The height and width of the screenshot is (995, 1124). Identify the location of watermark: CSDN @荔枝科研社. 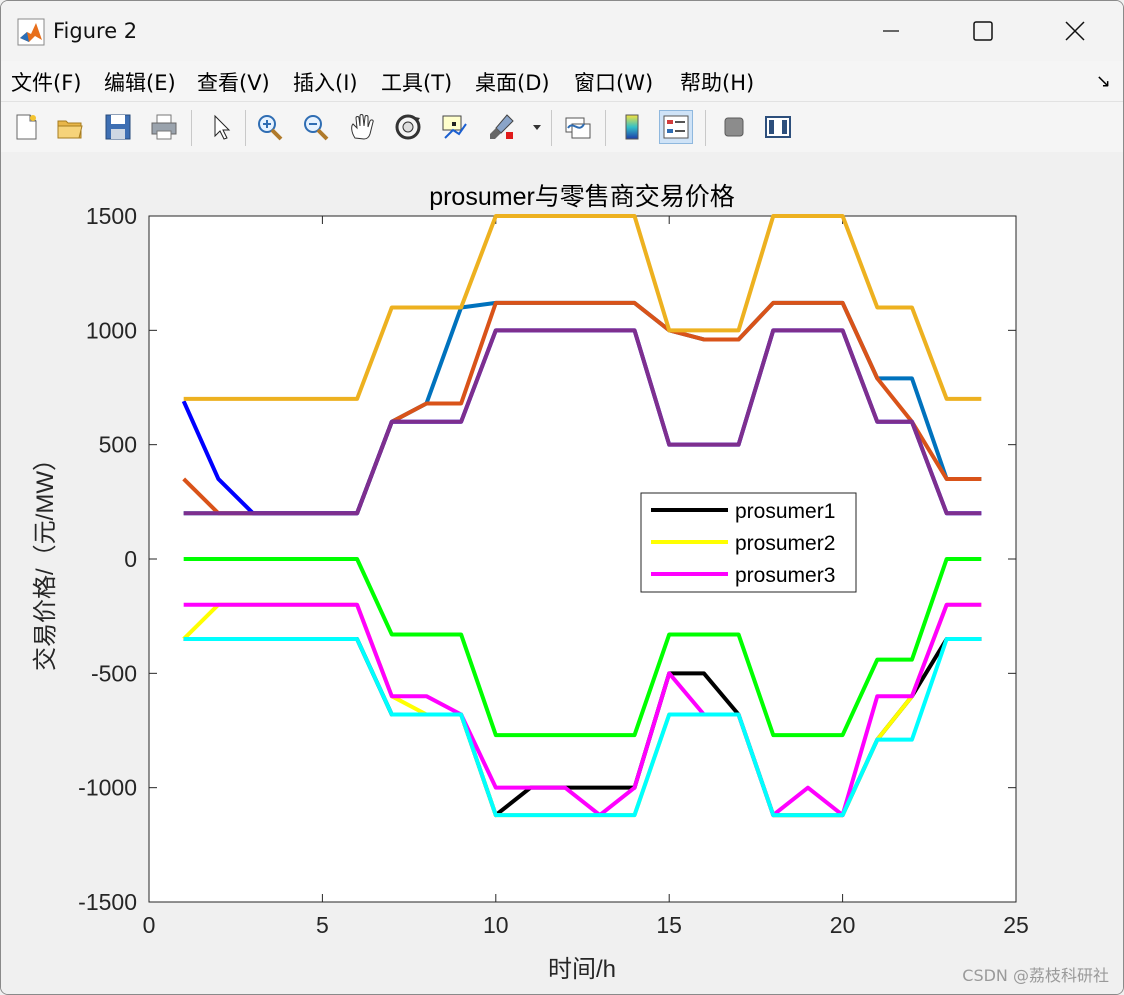
(1035, 975).